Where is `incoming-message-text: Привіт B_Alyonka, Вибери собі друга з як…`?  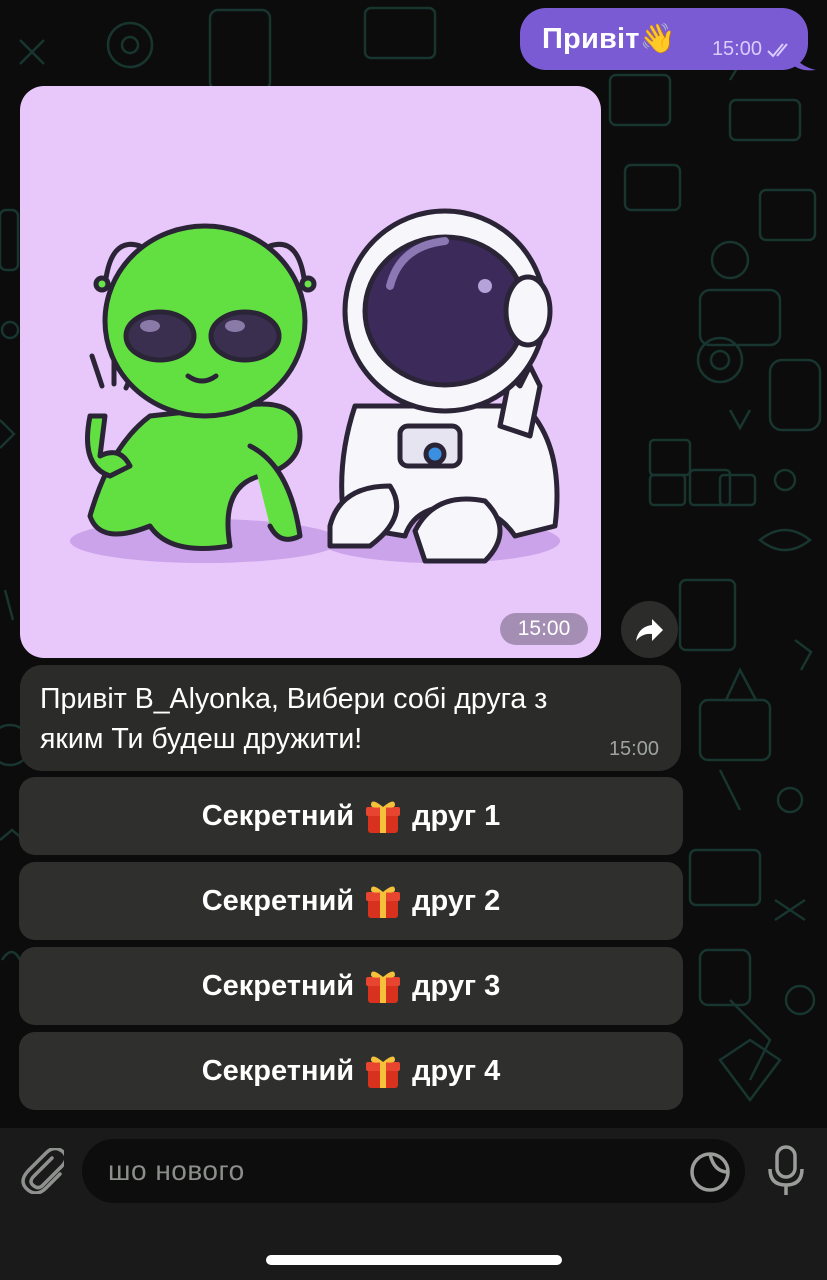
incoming-message-text: Привіт B_Alyonka, Вибери собі друга з як… is located at coordinates (355, 719).